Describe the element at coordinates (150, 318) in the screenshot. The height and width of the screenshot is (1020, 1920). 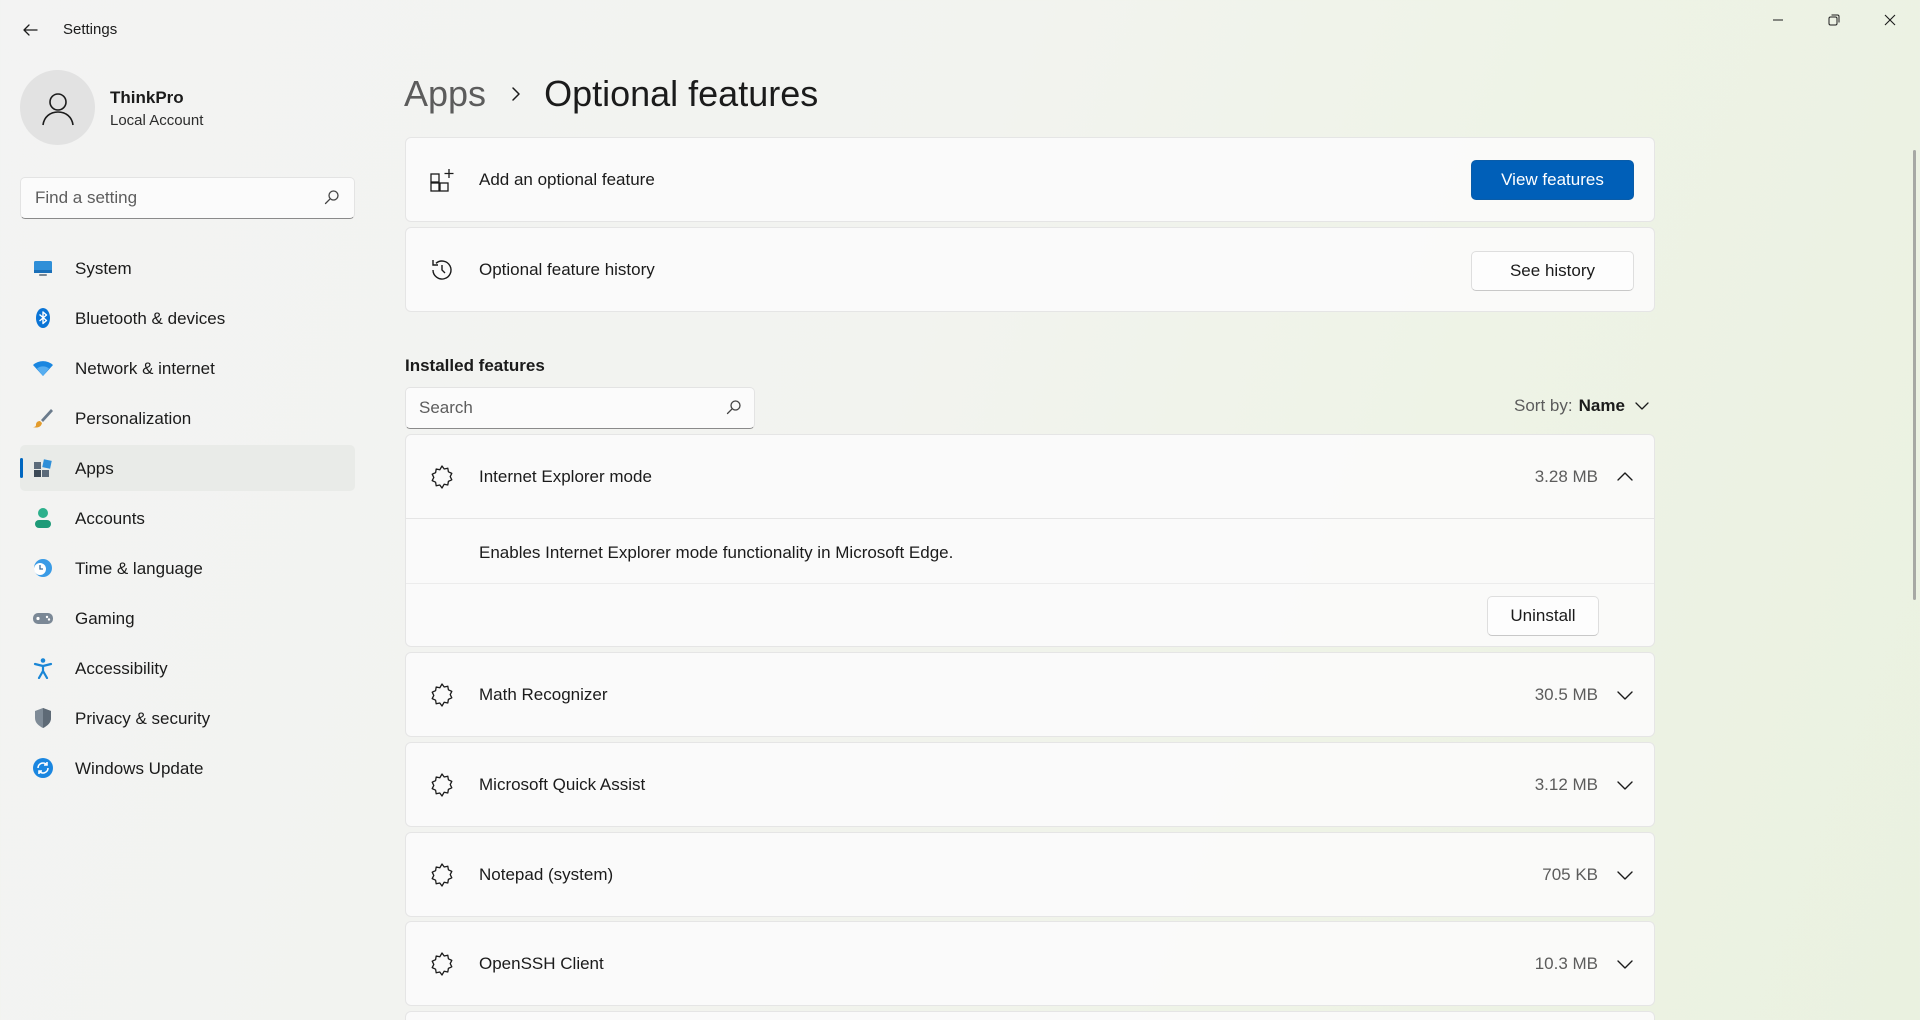
I see `sidebar-item-label: Bluetooth & devices` at that location.